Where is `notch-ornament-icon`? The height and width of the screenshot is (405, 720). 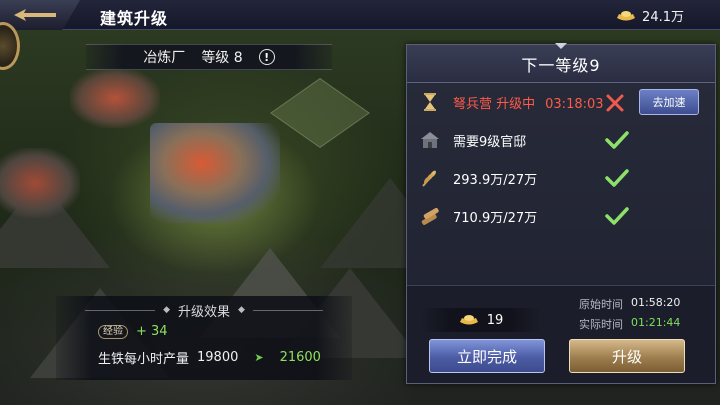
notch-ornament-icon is located at coordinates (561, 46).